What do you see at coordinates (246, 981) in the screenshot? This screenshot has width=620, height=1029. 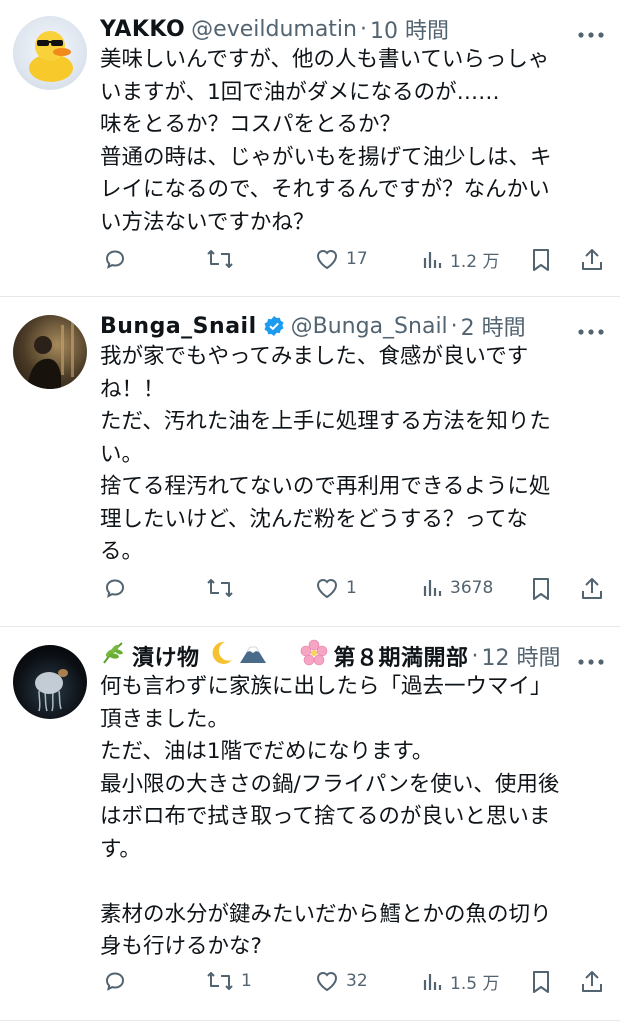 I see `retweet-count: 1` at bounding box center [246, 981].